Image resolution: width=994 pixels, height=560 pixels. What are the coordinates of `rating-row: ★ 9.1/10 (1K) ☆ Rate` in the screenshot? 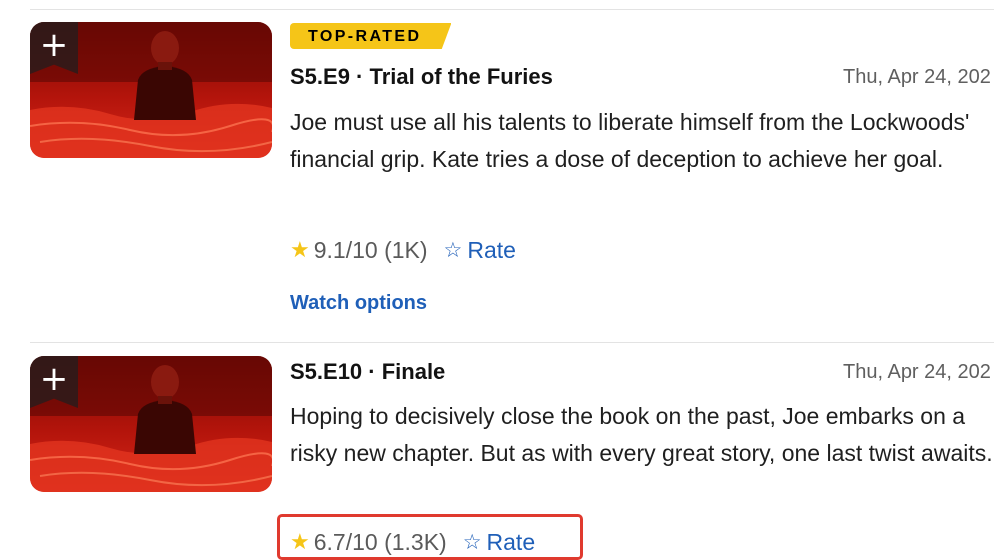 It's located at (403, 250).